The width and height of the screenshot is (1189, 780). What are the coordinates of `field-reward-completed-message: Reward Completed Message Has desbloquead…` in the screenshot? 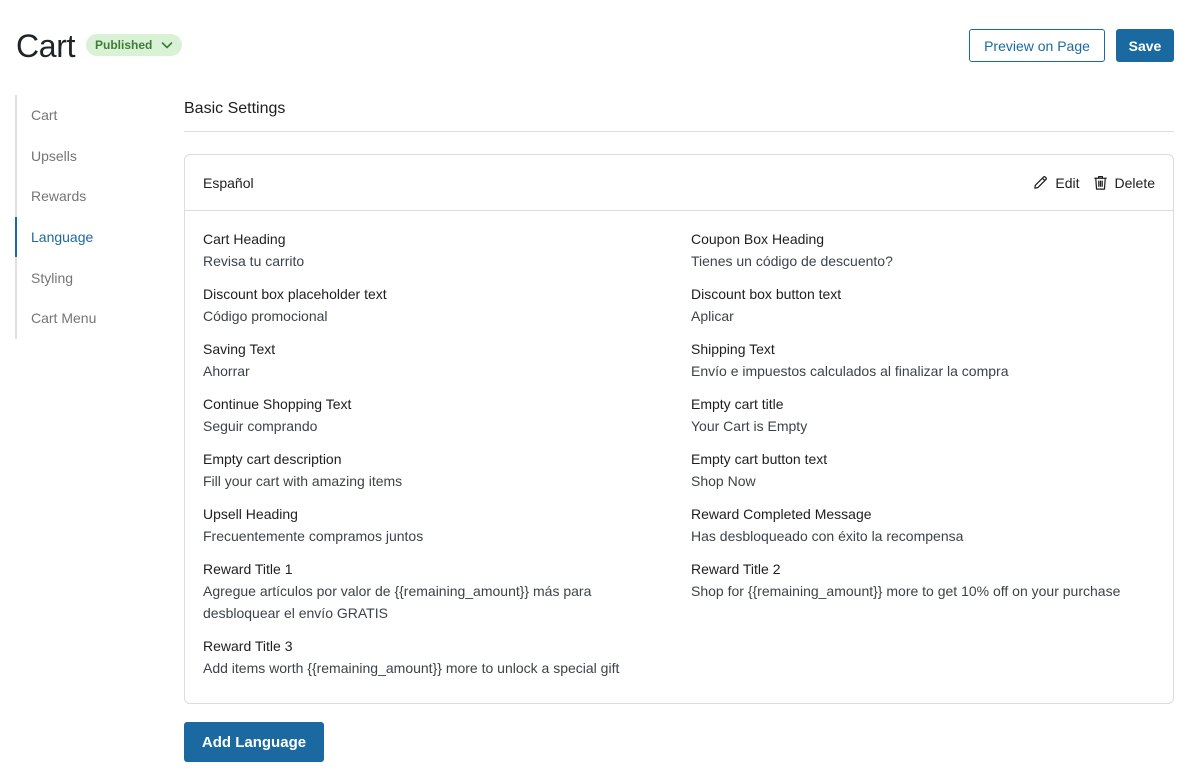 It's located at (926, 525).